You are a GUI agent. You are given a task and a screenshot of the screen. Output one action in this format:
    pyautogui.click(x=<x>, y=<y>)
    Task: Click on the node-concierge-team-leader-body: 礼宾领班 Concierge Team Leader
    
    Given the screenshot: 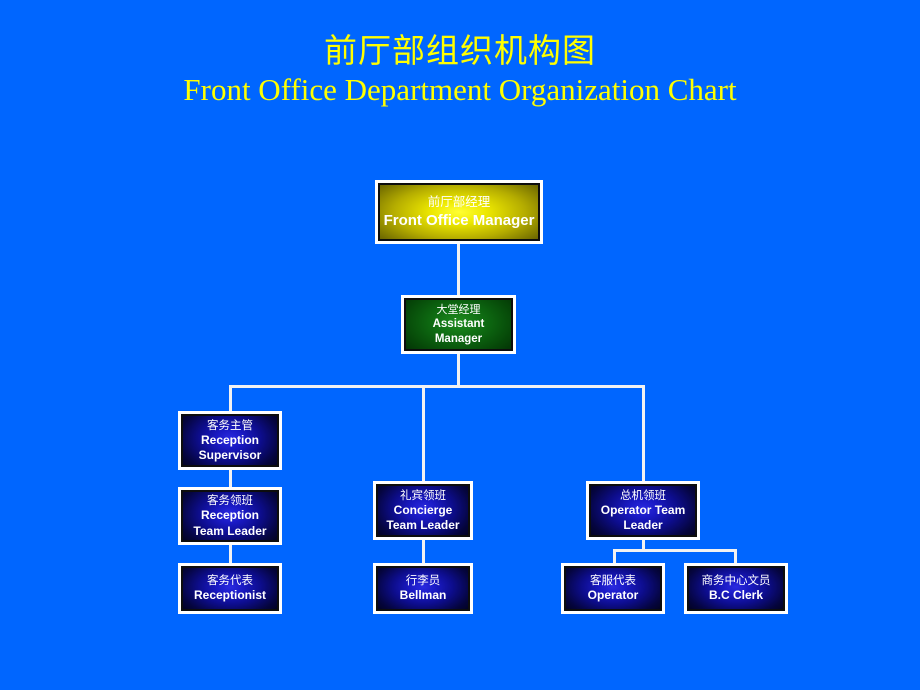 What is the action you would take?
    pyautogui.click(x=423, y=510)
    